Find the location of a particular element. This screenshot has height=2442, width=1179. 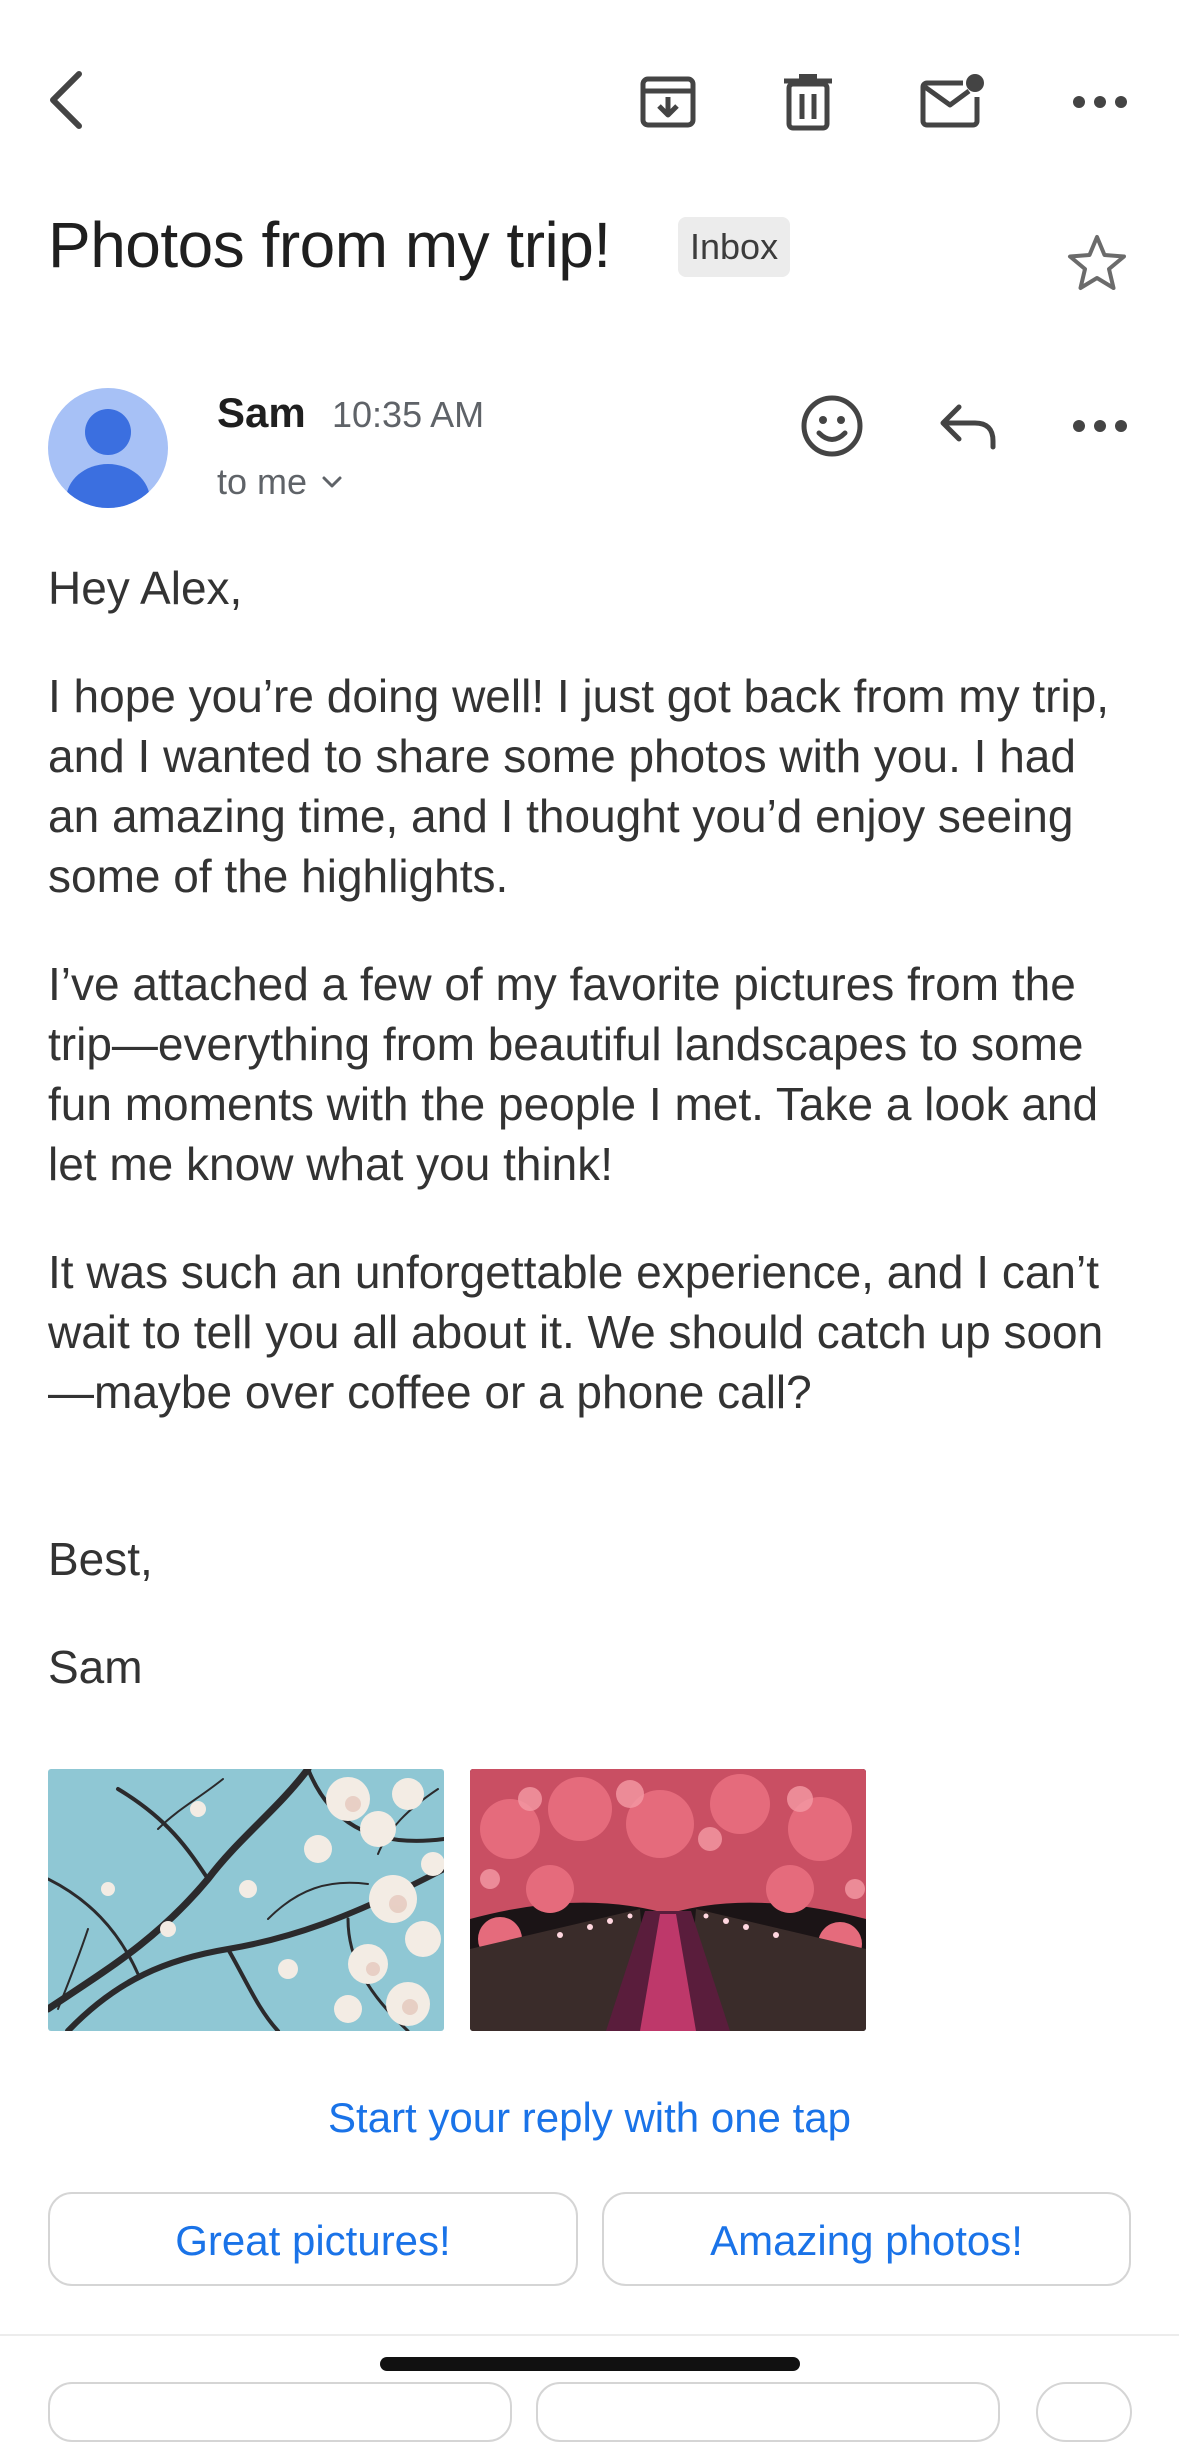

cherry-blossom-canal-night-photo is located at coordinates (668, 1900).